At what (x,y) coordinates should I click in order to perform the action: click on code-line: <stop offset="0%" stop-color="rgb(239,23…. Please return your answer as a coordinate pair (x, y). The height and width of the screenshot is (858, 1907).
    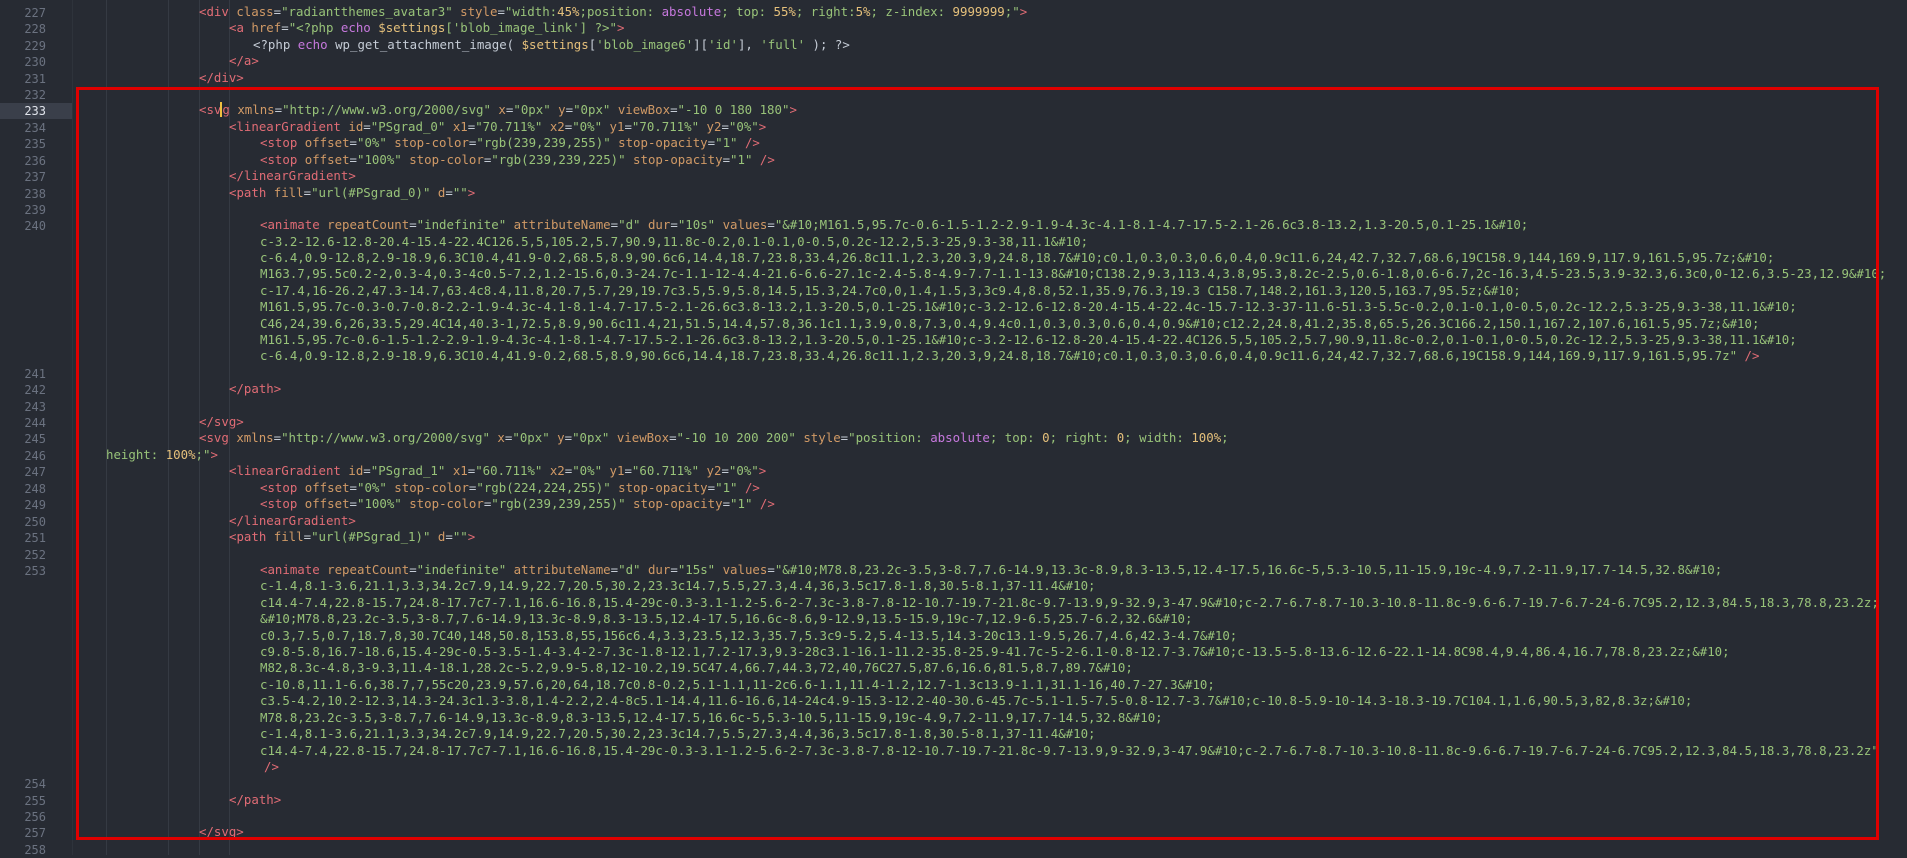
    Looking at the image, I should click on (510, 143).